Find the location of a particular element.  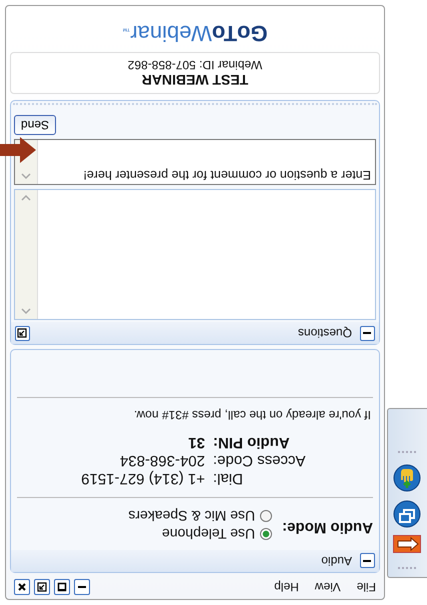

logo: GoTo Webinar $^{™}$ is located at coordinates (195, 34).